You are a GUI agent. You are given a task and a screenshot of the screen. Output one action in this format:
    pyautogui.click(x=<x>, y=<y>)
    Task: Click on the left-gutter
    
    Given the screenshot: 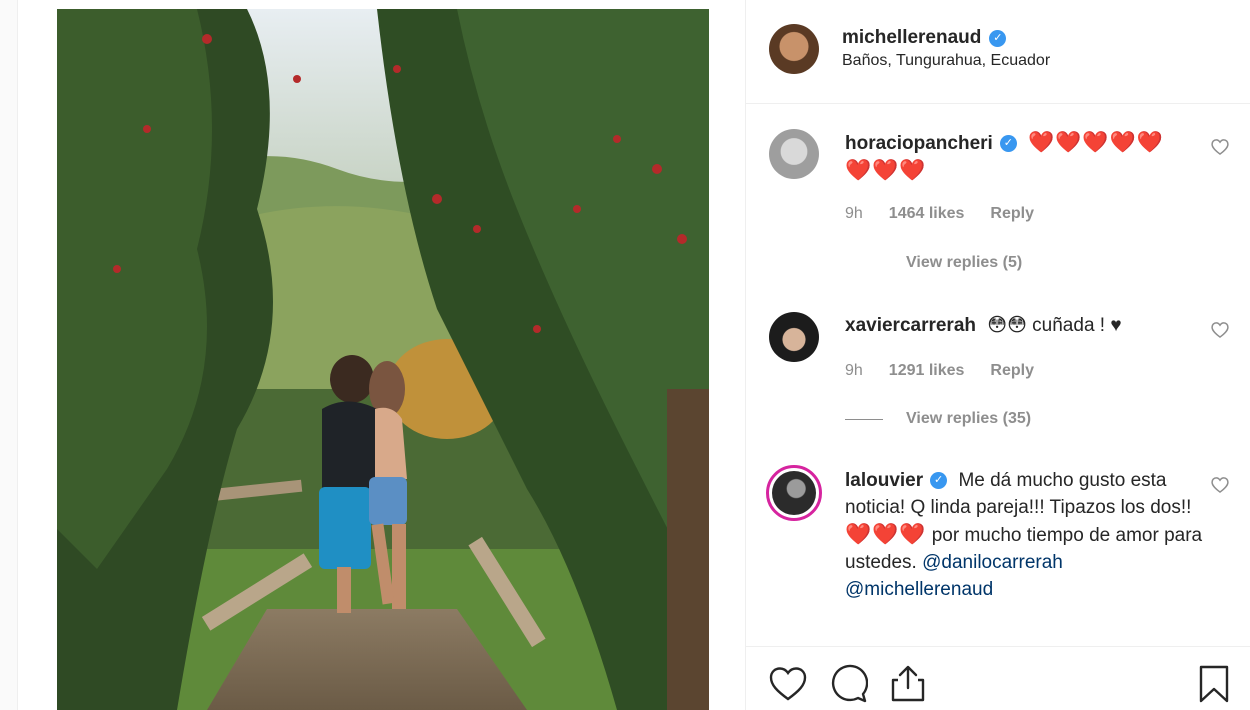 What is the action you would take?
    pyautogui.click(x=9, y=355)
    